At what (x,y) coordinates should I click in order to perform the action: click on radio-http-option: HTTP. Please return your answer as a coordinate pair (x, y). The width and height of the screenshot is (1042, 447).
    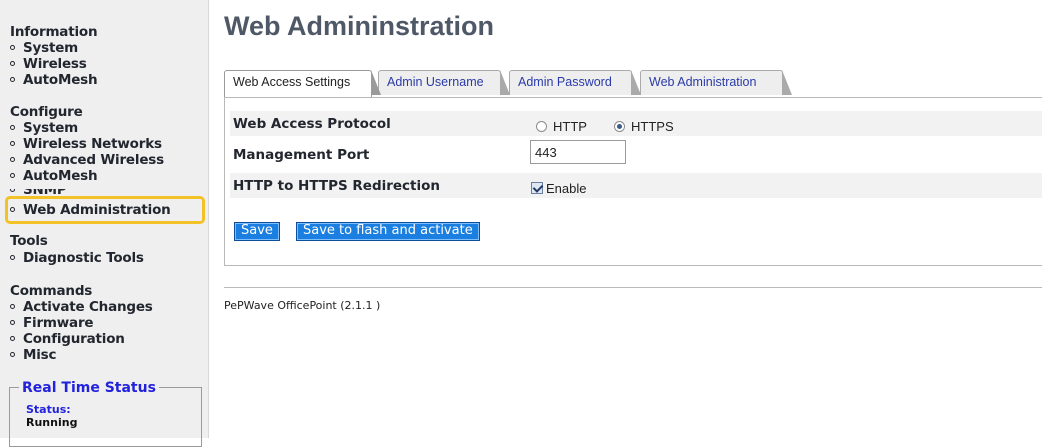
    Looking at the image, I should click on (561, 125).